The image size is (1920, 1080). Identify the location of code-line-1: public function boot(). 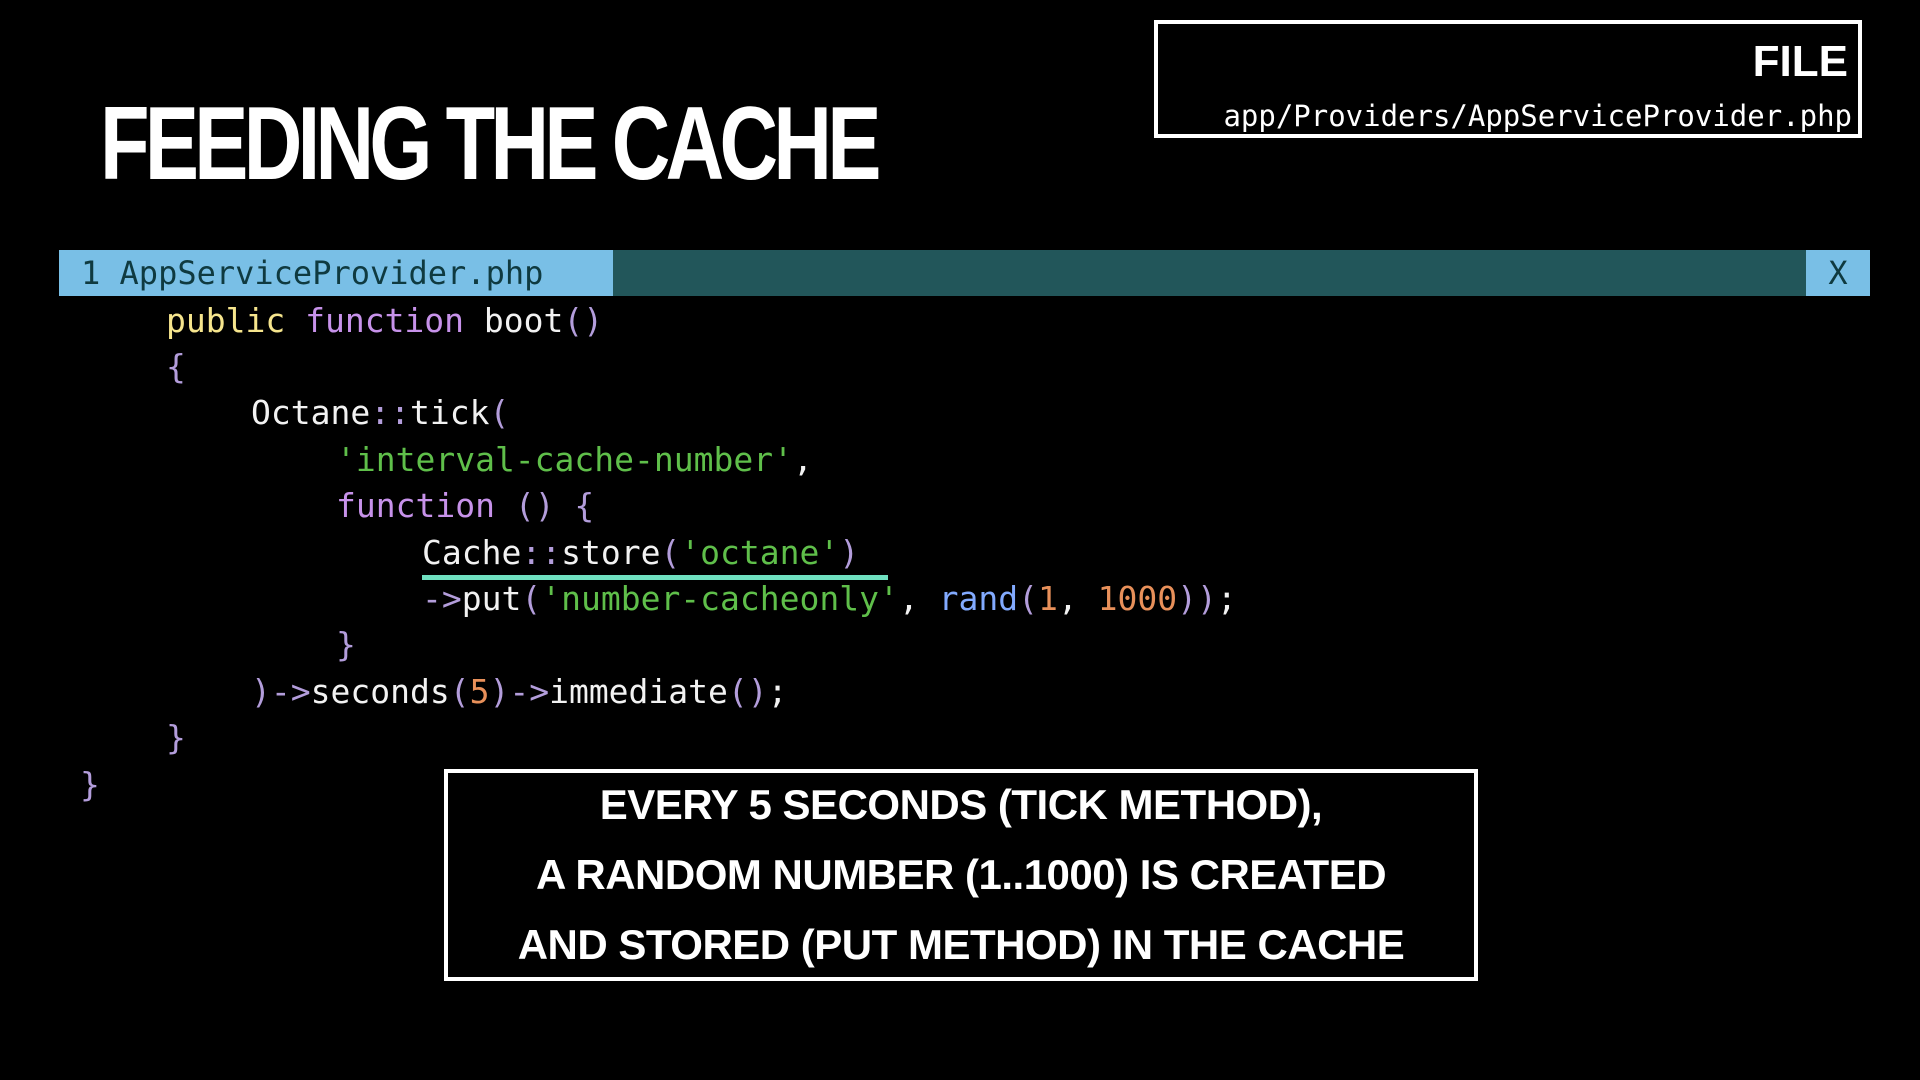
(384, 321).